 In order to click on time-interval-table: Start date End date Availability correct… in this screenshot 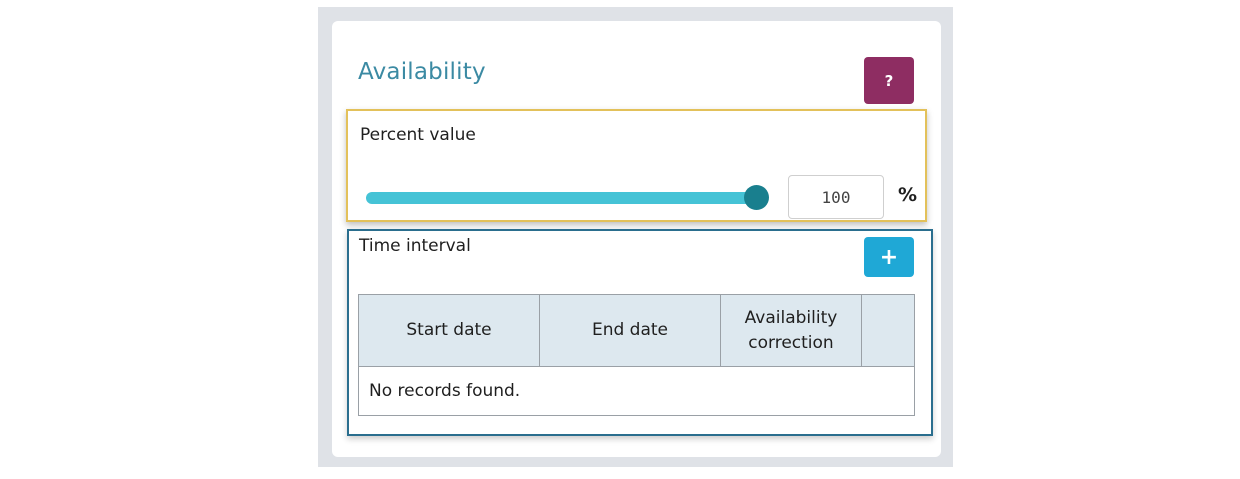, I will do `click(636, 355)`.